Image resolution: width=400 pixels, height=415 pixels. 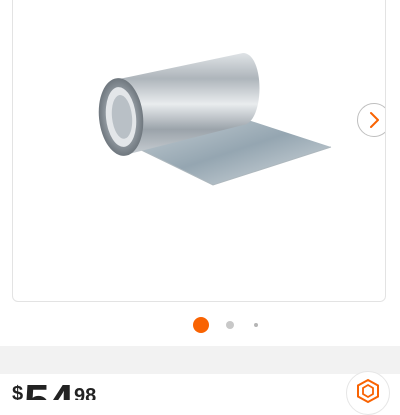 What do you see at coordinates (49, 389) in the screenshot?
I see `price-dollars: 54` at bounding box center [49, 389].